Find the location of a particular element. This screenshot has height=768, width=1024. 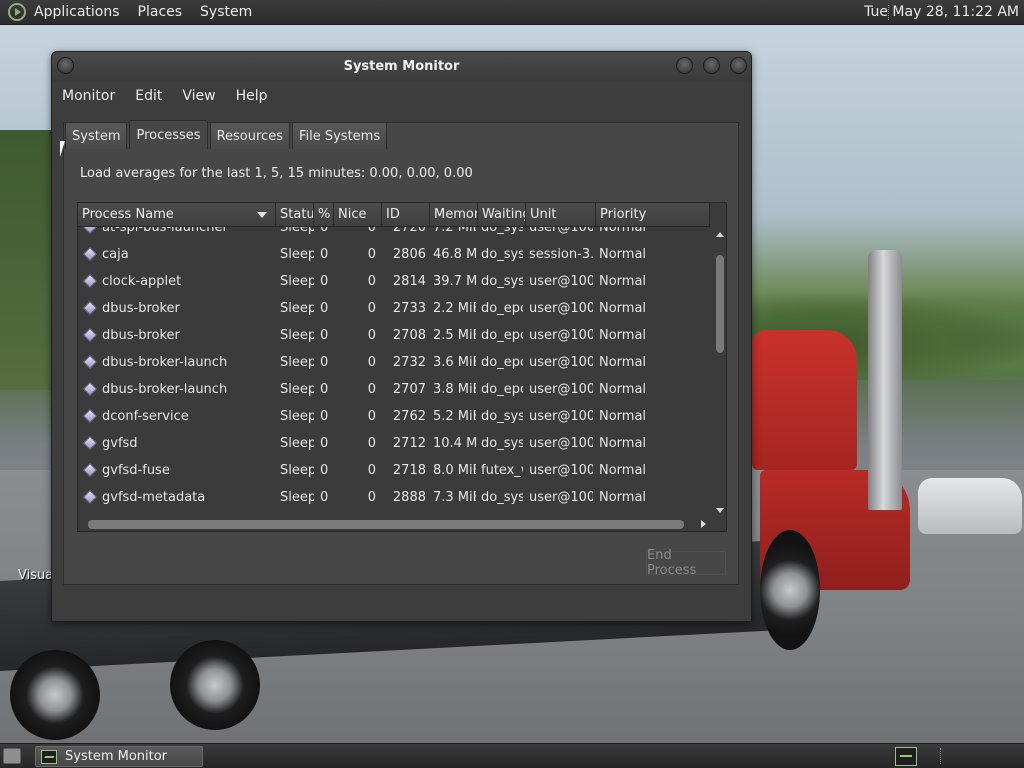

column-header-status: Statu is located at coordinates (295, 215).